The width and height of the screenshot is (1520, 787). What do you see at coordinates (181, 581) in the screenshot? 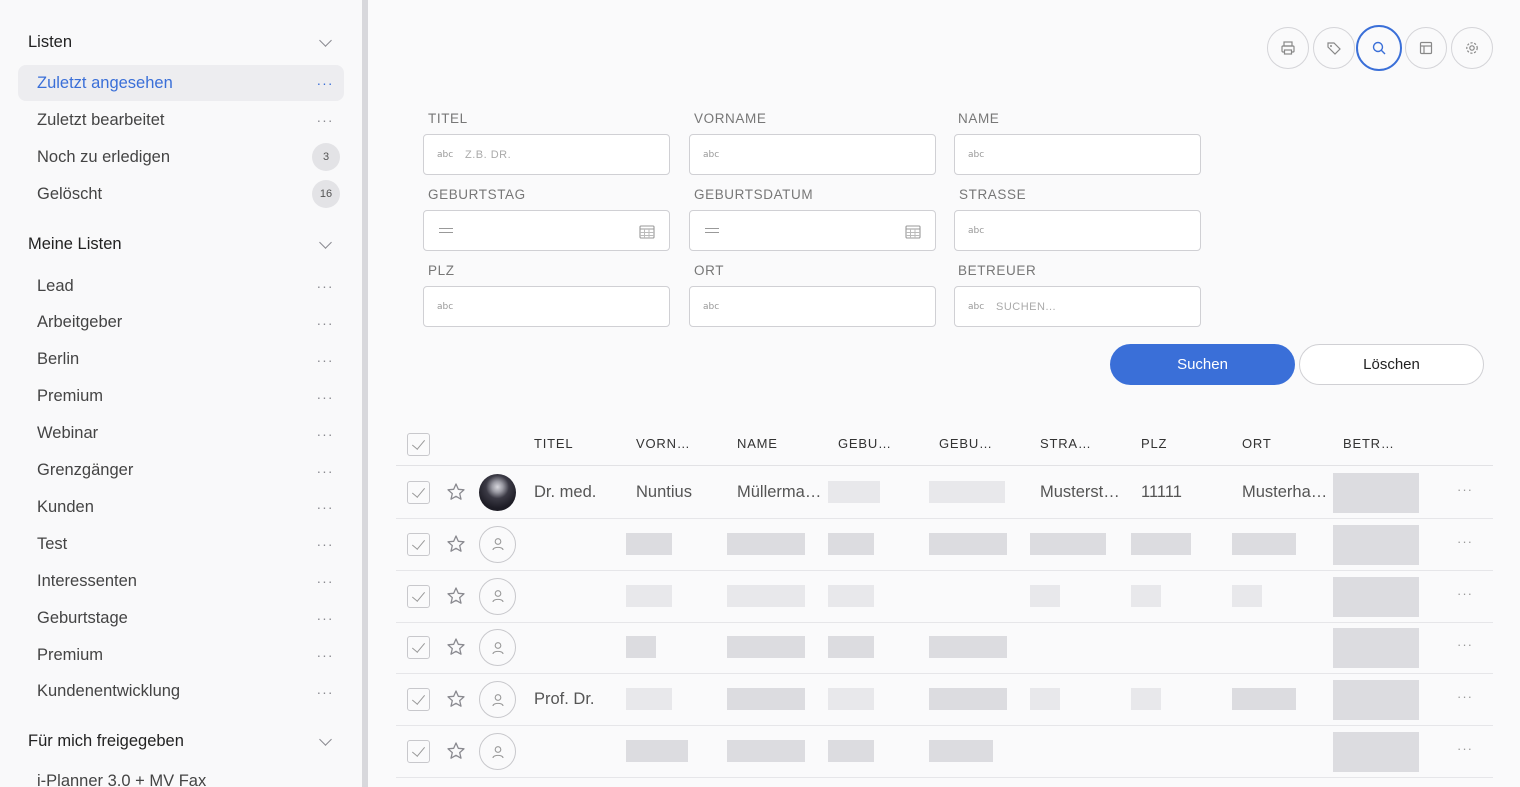
I see `sidebar-item-interessenten: Interessenten ···` at bounding box center [181, 581].